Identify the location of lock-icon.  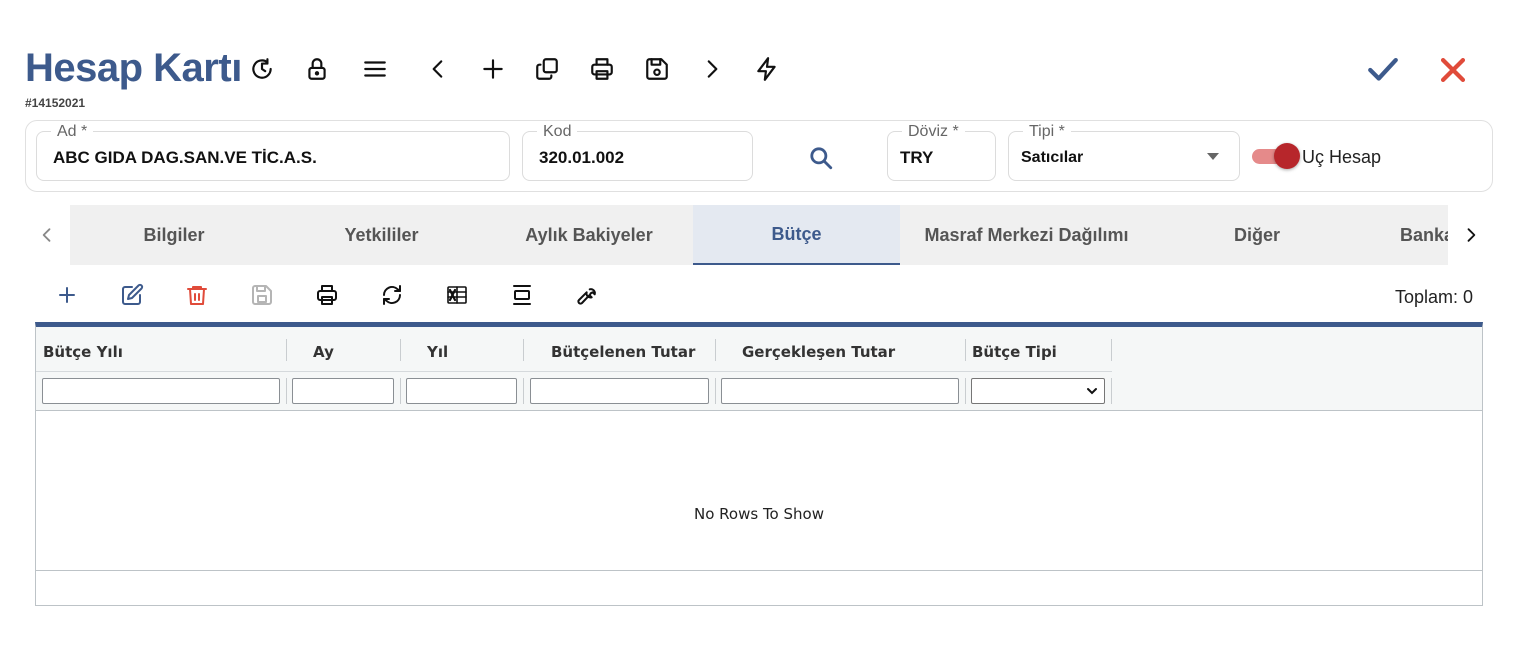
(317, 69).